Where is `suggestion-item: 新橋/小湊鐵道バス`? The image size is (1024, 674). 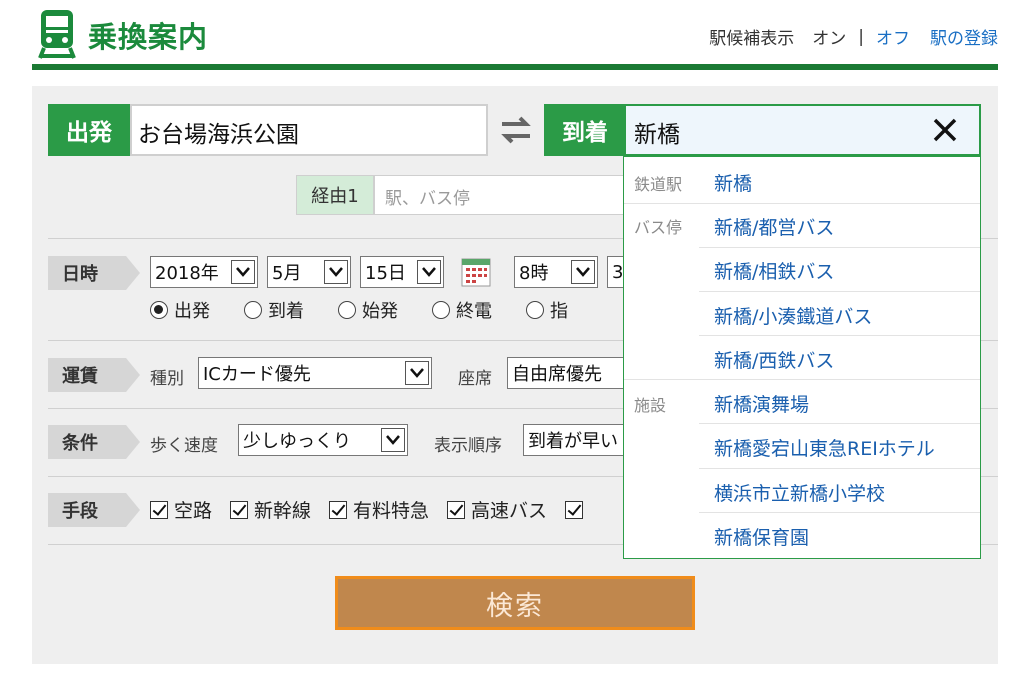 suggestion-item: 新橋/小湊鐵道バス is located at coordinates (793, 315).